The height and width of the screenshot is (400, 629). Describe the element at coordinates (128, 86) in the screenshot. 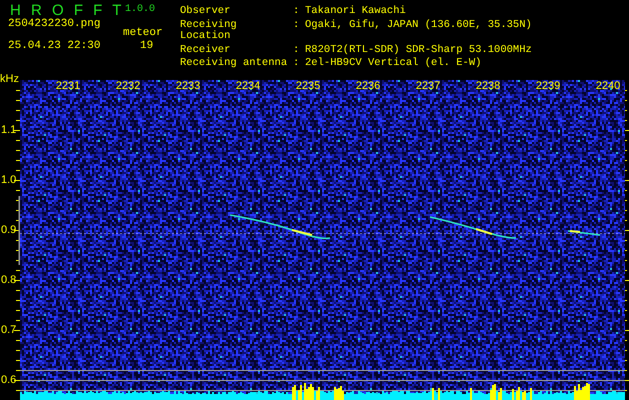

I see `time-tick-label: 2232` at that location.